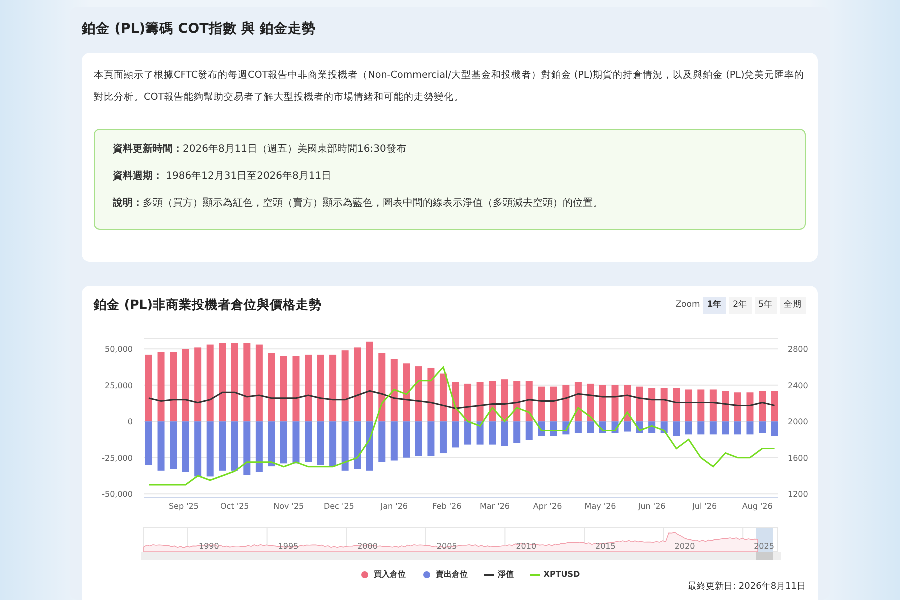 The image size is (900, 600). What do you see at coordinates (119, 349) in the screenshot?
I see `axis-label: 50,000` at bounding box center [119, 349].